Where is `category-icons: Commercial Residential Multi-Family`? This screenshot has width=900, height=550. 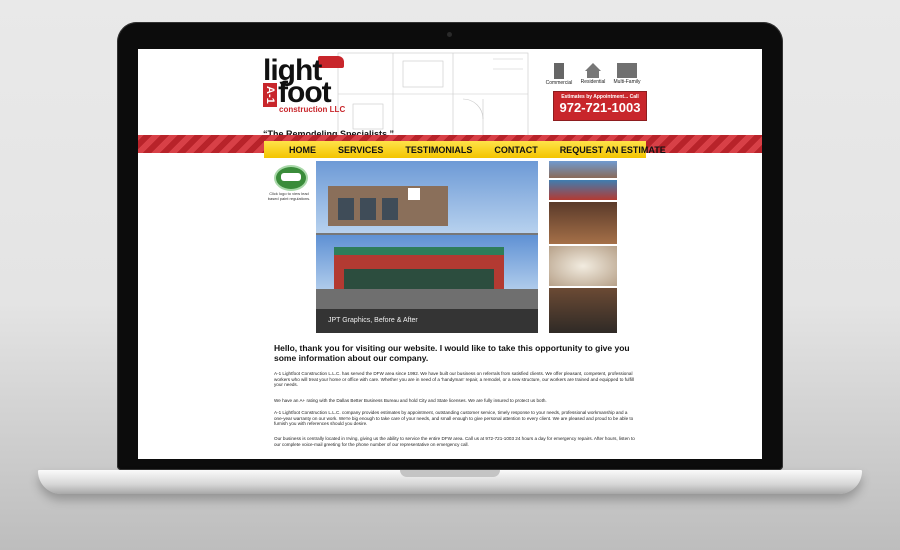 category-icons: Commercial Residential Multi-Family is located at coordinates (593, 76).